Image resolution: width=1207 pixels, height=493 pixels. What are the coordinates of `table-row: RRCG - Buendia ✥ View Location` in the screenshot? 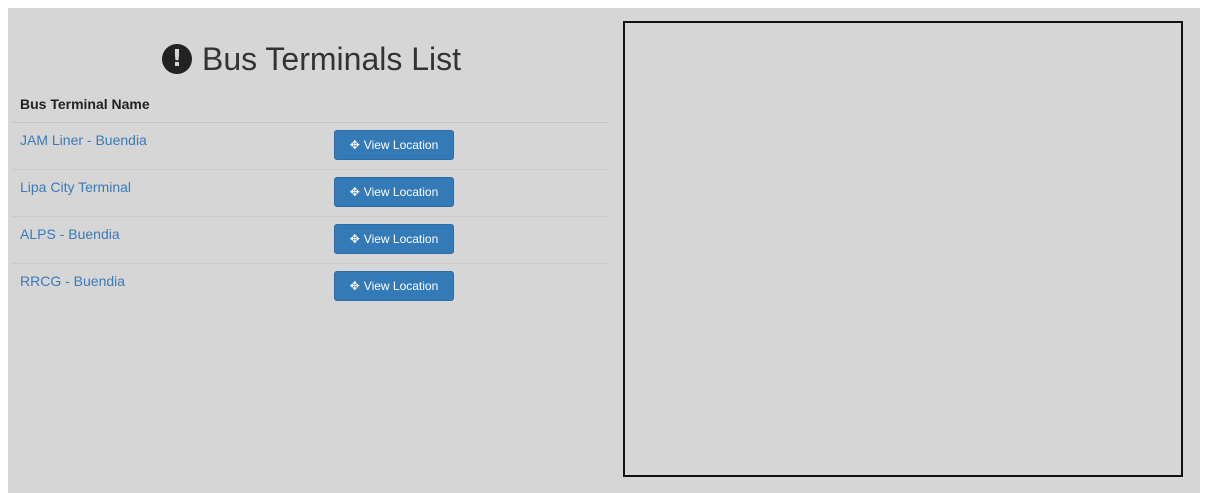 It's located at (310, 287).